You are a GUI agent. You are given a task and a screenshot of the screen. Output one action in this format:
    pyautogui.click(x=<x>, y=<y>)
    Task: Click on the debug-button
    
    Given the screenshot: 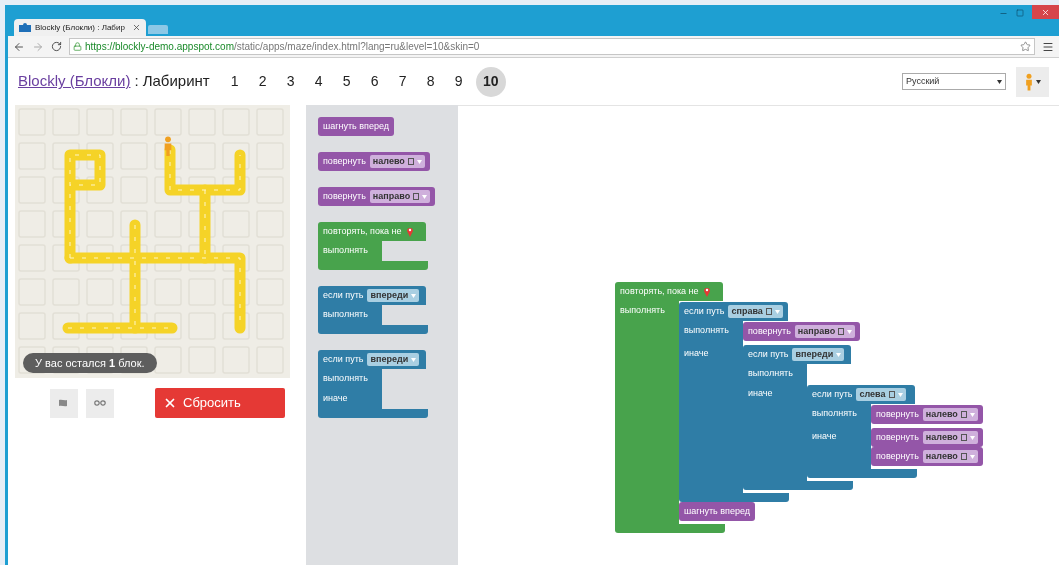 What is the action you would take?
    pyautogui.click(x=100, y=403)
    